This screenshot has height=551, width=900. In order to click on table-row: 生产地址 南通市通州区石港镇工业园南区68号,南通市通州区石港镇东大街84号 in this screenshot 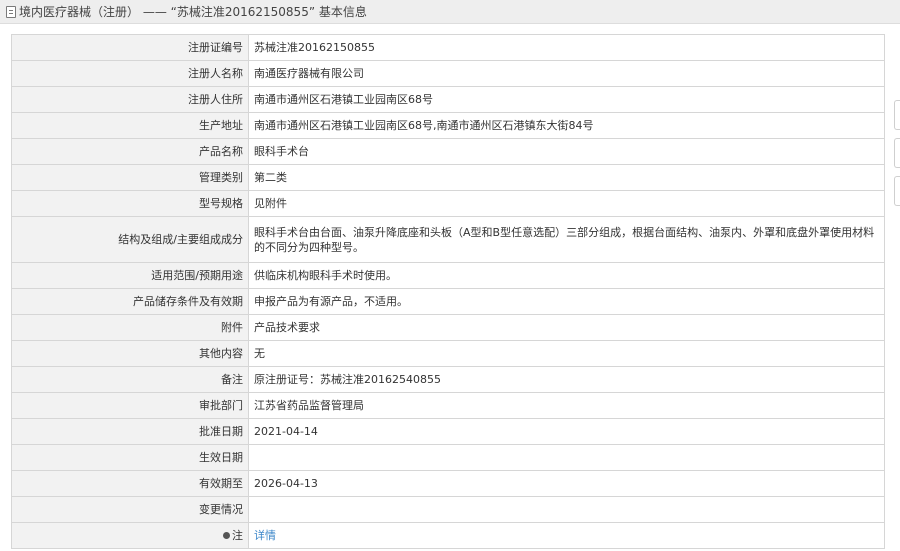, I will do `click(448, 125)`.